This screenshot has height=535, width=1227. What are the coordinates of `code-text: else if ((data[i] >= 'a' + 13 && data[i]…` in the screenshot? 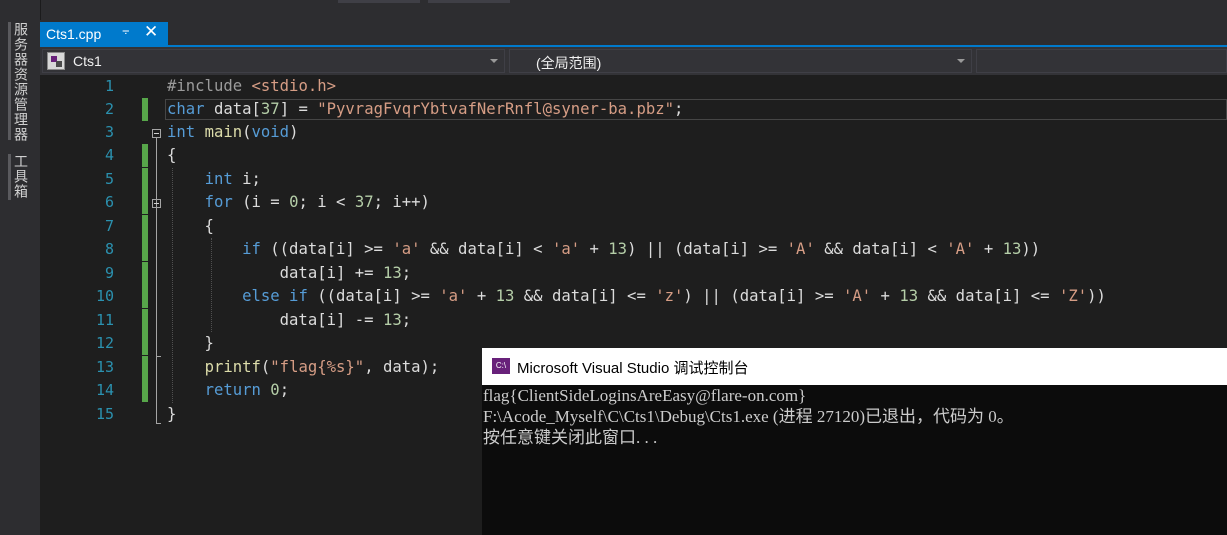 It's located at (674, 296).